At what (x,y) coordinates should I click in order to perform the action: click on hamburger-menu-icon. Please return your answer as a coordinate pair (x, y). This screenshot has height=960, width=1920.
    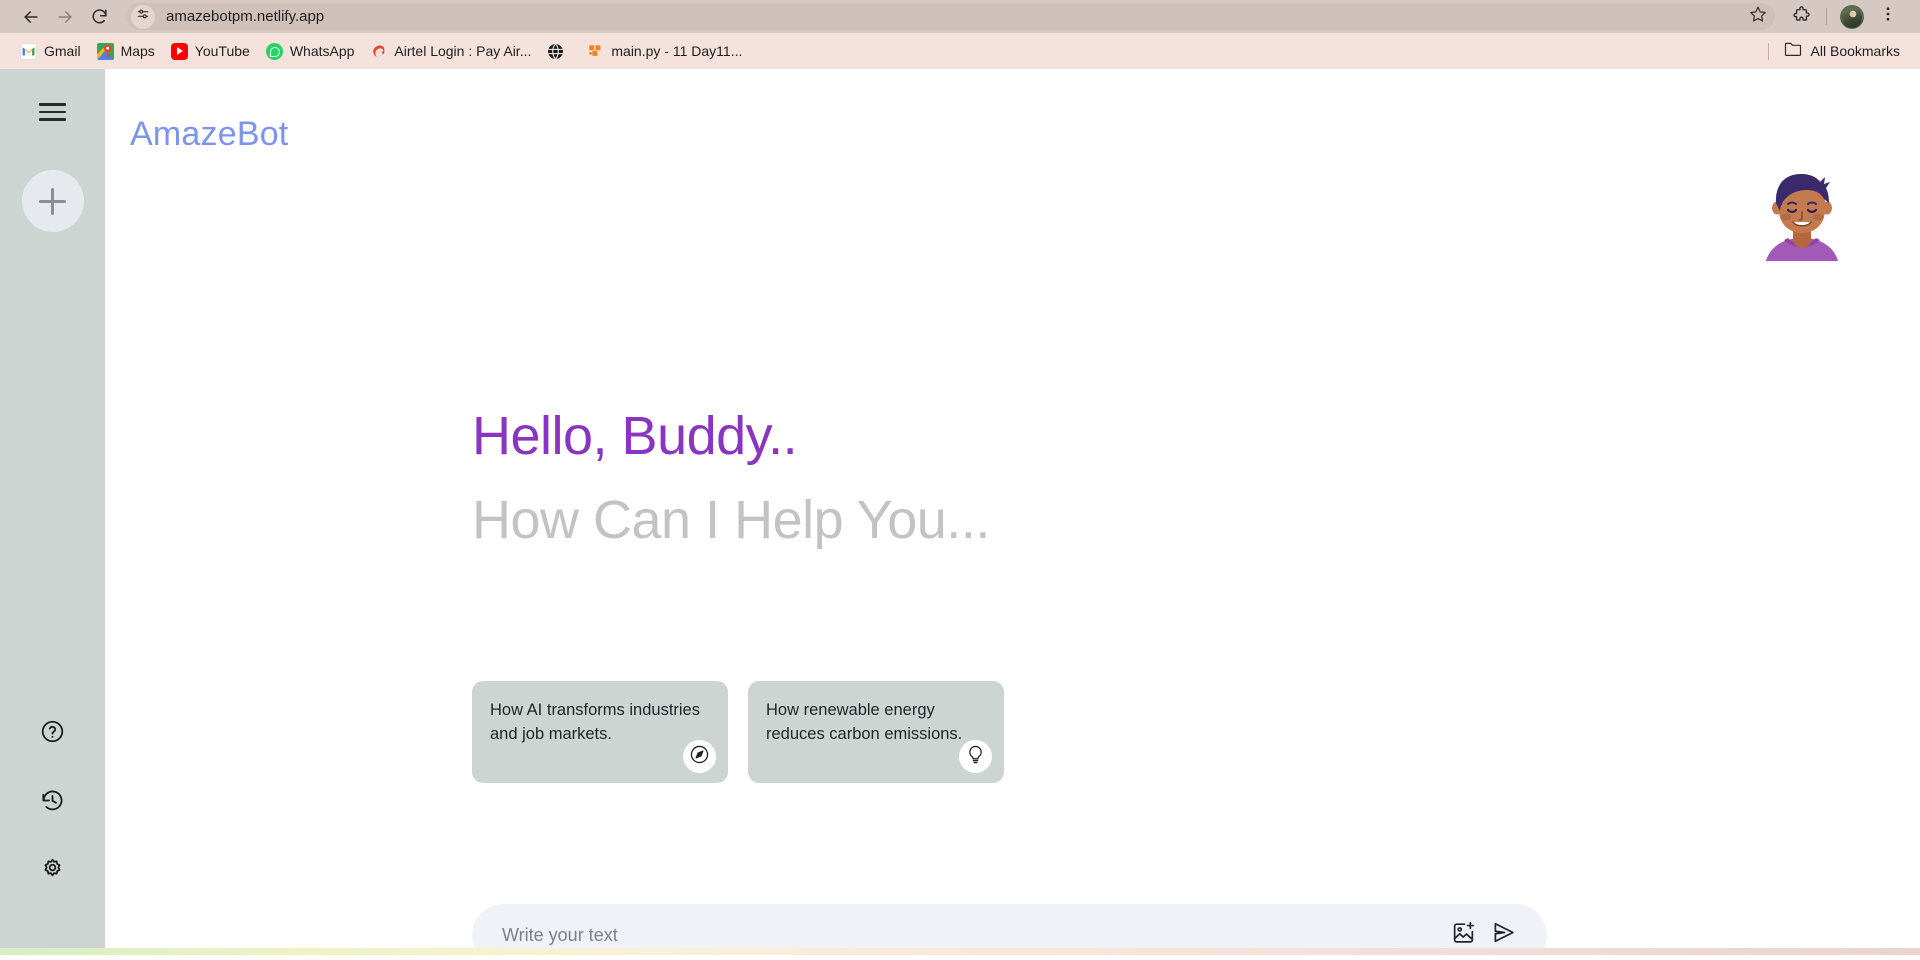
    Looking at the image, I should click on (52, 104).